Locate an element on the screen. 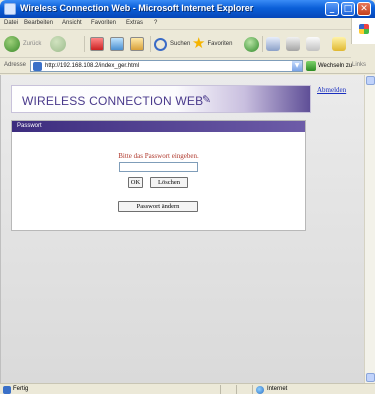 Image resolution: width=375 pixels, height=394 pixels. mail-icon is located at coordinates (273, 44).